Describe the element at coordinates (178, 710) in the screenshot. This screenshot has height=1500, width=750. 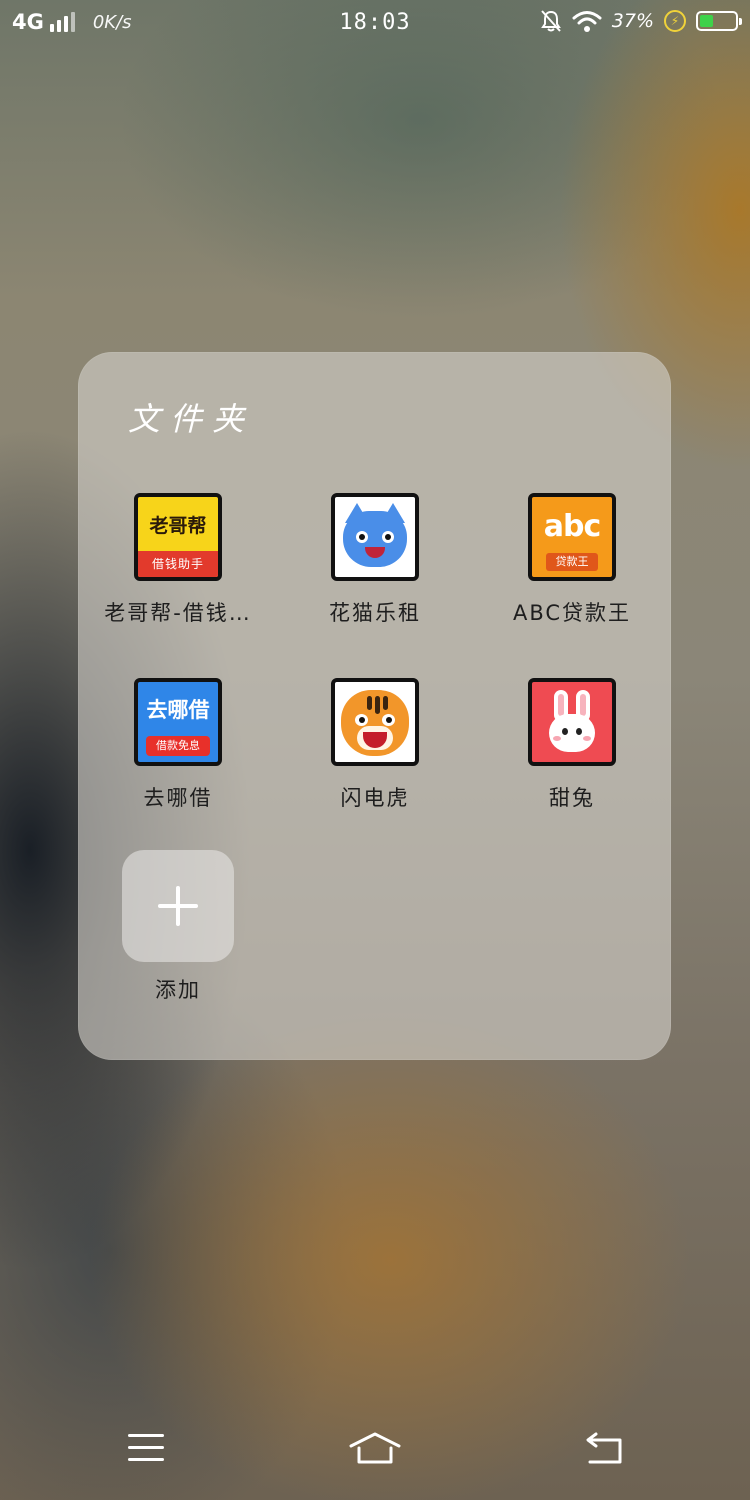
I see `icon-text: 去哪借` at that location.